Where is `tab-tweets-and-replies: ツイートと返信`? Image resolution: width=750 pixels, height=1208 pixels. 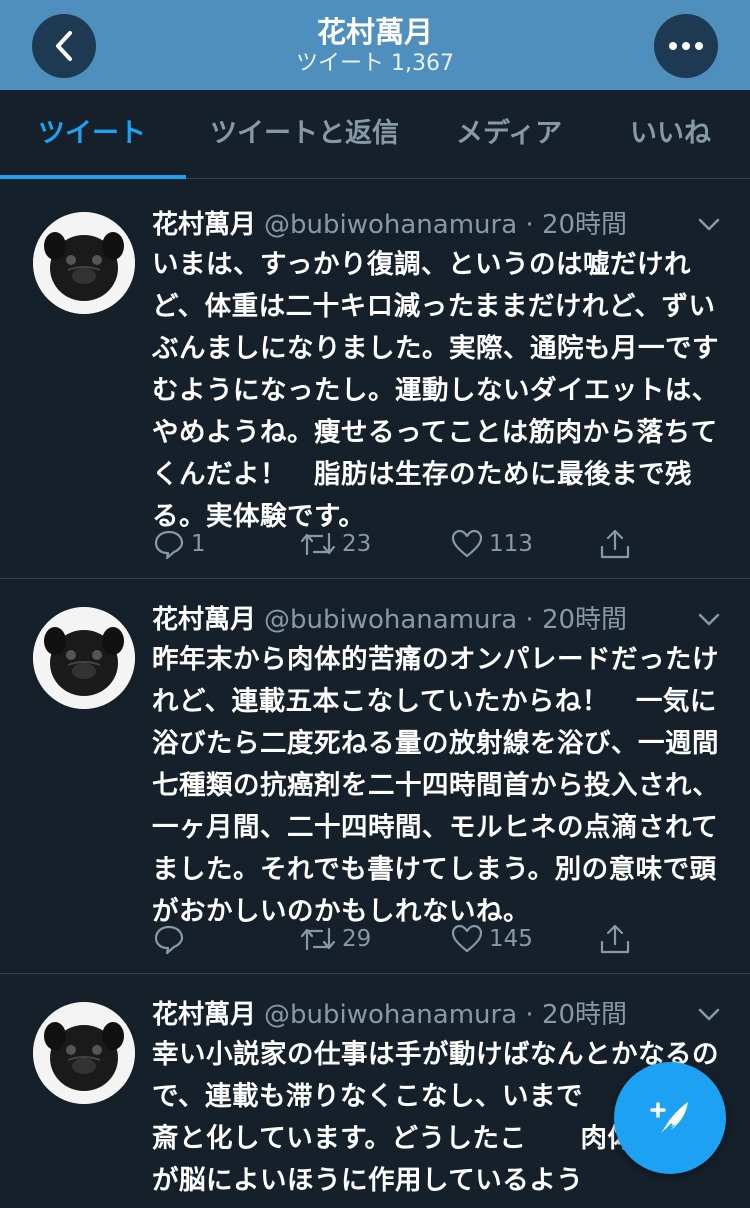
tab-tweets-and-replies: ツイートと返信 is located at coordinates (304, 134).